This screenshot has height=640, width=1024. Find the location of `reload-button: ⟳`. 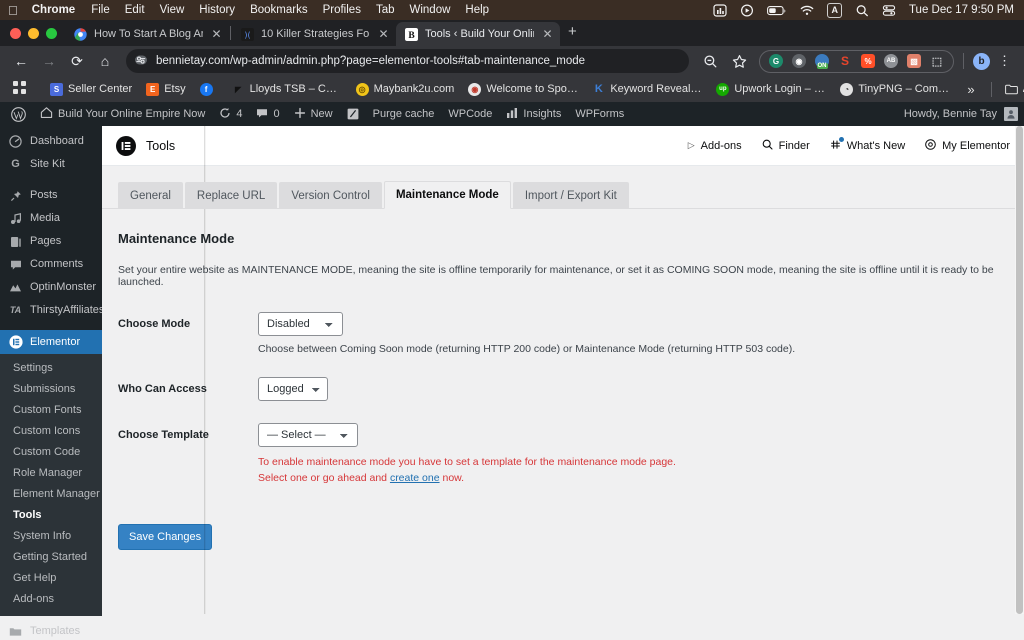

reload-button: ⟳ is located at coordinates (77, 61).